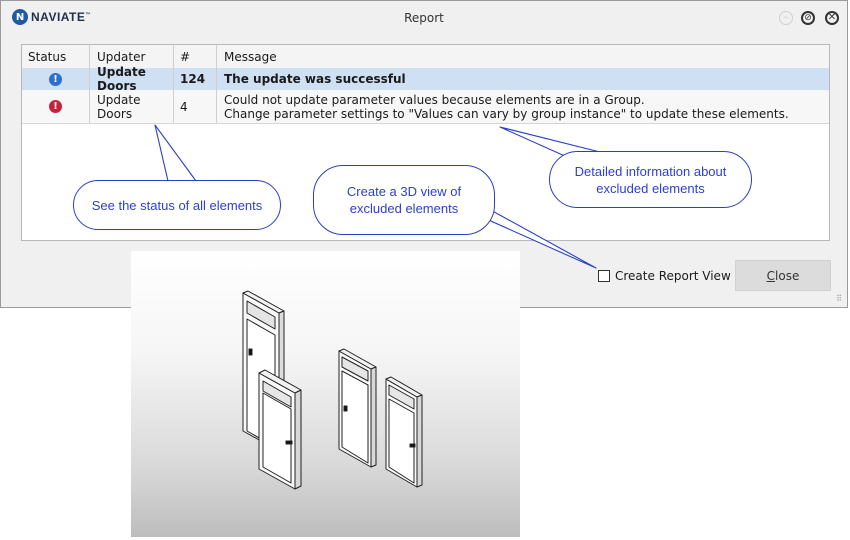 The width and height of the screenshot is (850, 540). Describe the element at coordinates (195, 56) in the screenshot. I see `column-header-count: #` at that location.